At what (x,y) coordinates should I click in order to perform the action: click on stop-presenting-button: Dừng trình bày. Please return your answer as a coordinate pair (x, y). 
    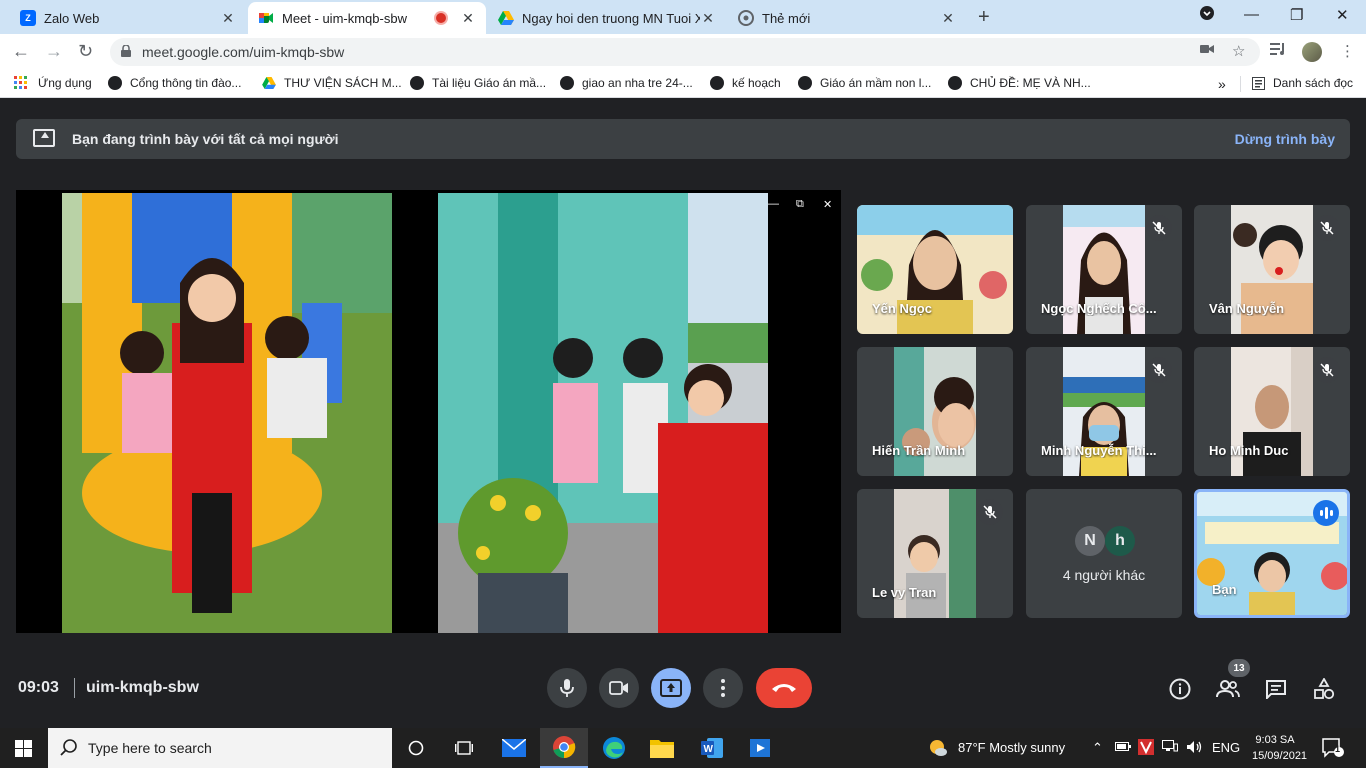
    Looking at the image, I should click on (1285, 139).